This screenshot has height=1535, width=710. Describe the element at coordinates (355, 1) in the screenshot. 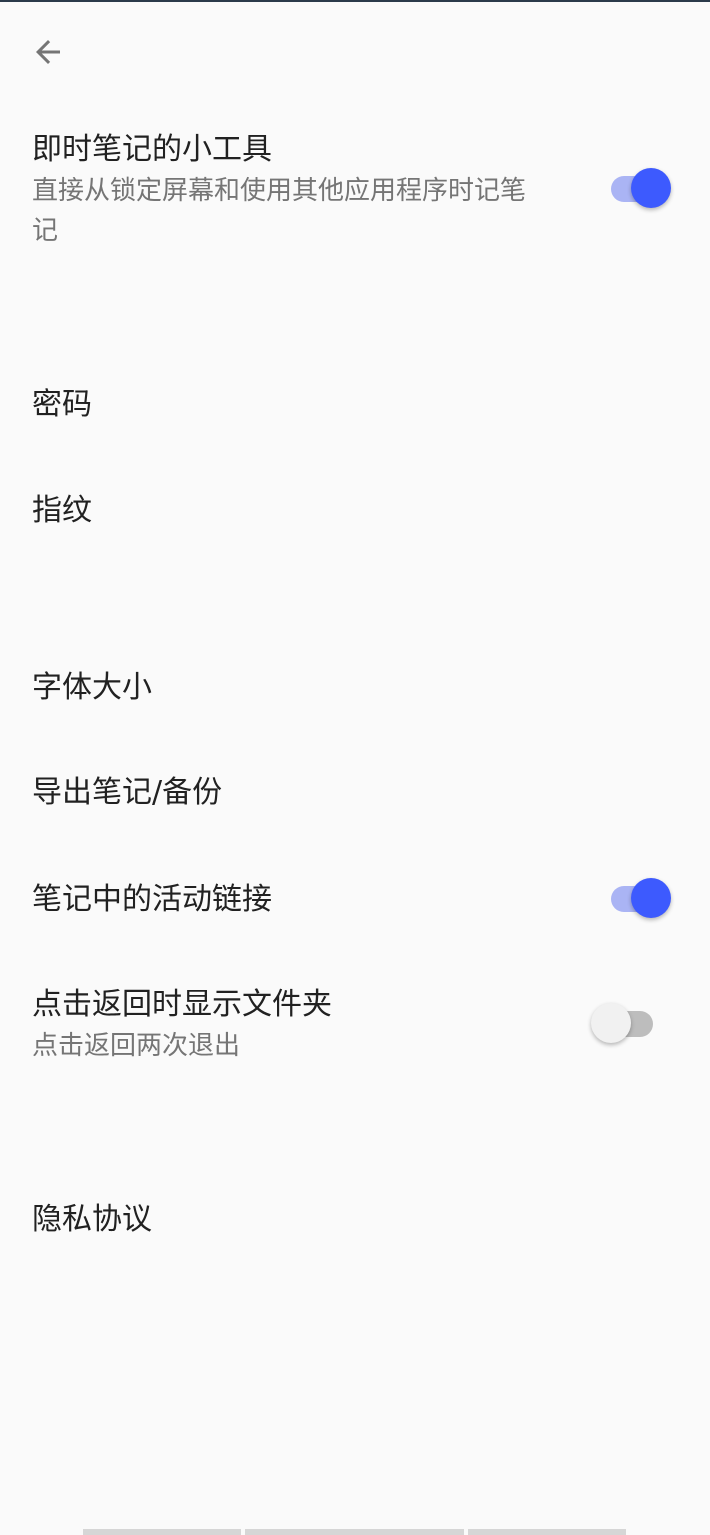

I see `top-status-strip` at that location.